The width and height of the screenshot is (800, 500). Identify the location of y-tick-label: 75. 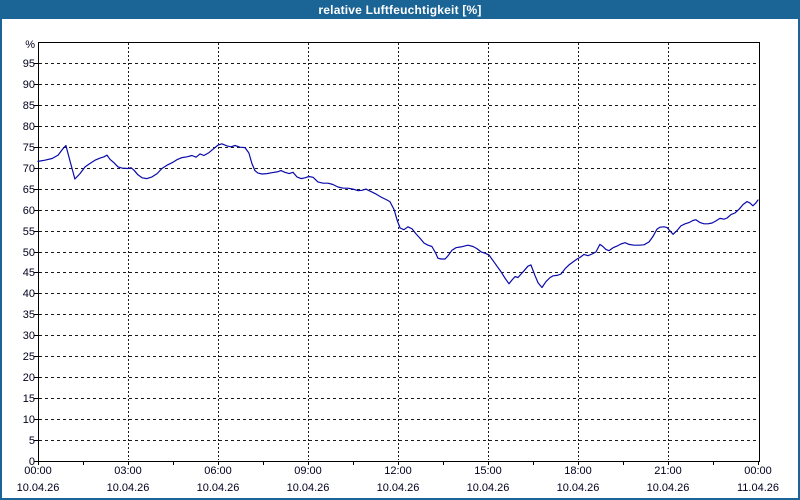
(29, 148).